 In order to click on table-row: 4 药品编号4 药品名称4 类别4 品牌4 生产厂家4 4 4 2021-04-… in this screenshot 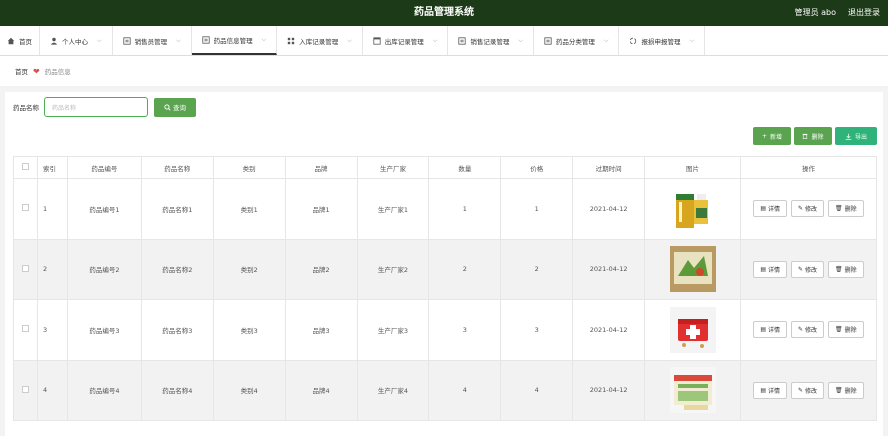, I will do `click(445, 390)`.